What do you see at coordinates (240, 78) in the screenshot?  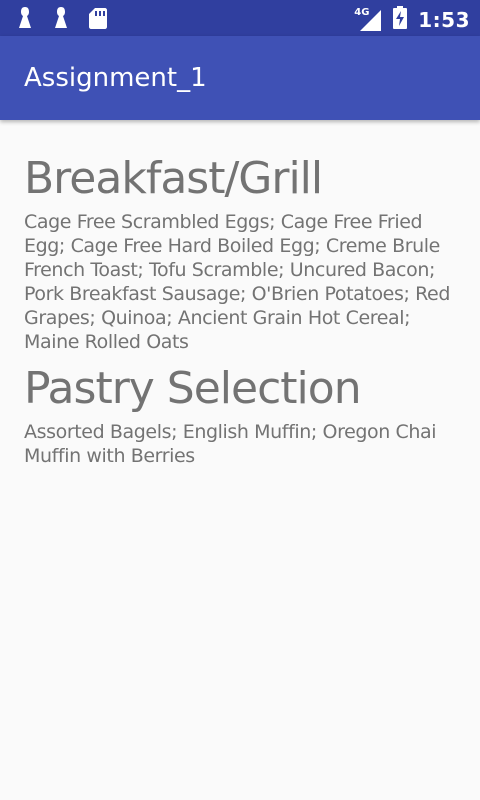 I see `app-bar: Assignment_1` at bounding box center [240, 78].